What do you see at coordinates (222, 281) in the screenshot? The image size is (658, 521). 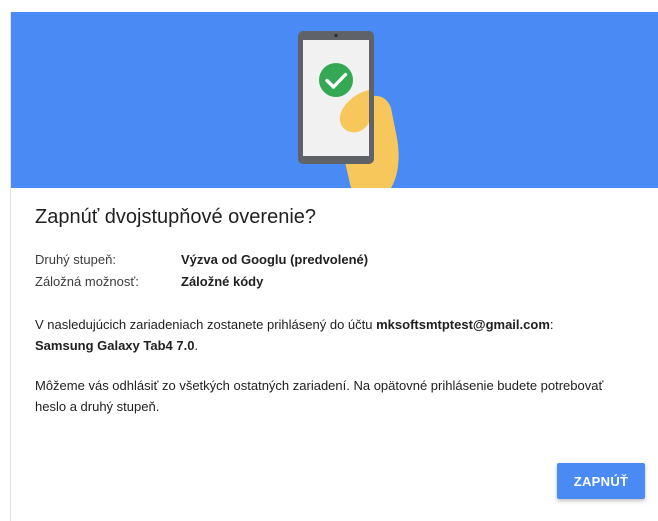 I see `backup-option-value: Záložné kódy` at bounding box center [222, 281].